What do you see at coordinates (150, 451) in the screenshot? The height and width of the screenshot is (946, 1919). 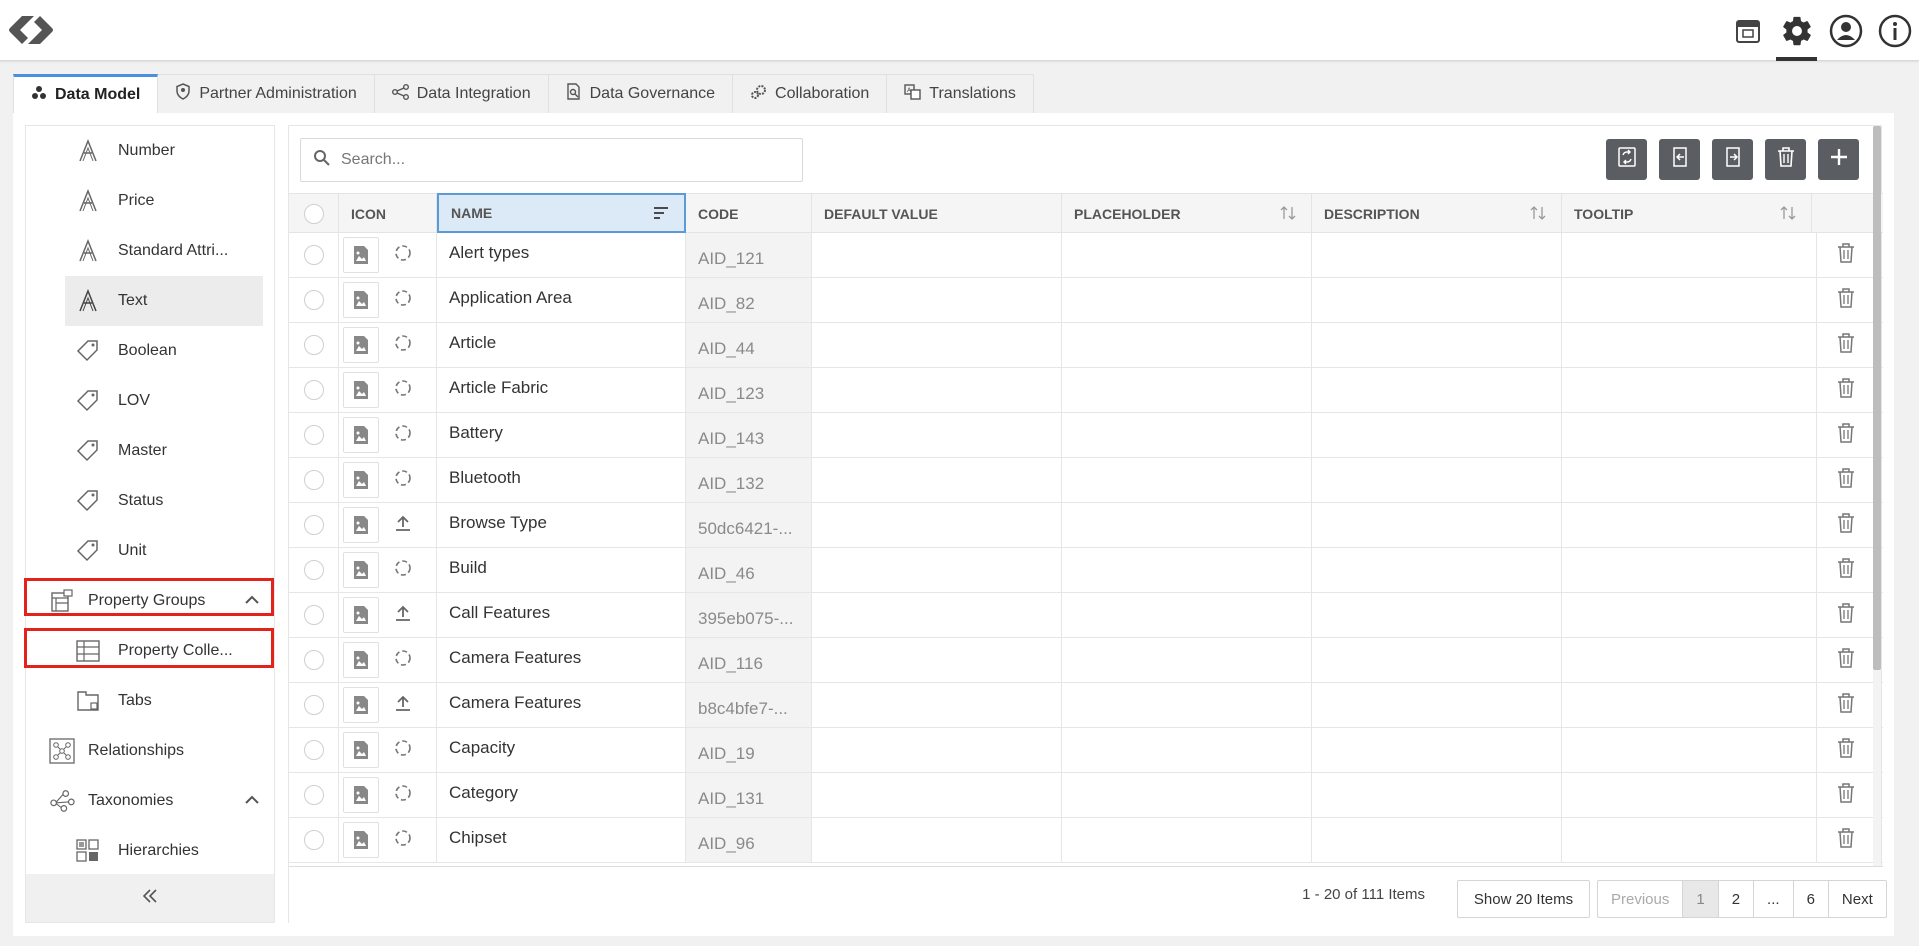 I see `sidebar-item-master: Master` at bounding box center [150, 451].